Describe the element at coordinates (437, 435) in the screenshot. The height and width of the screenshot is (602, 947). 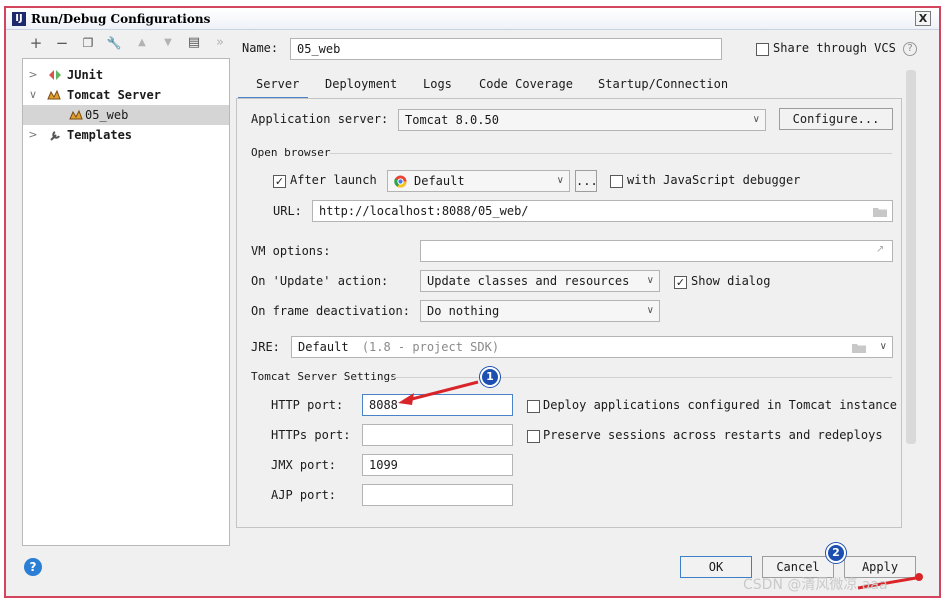
I see `https-port-field` at that location.